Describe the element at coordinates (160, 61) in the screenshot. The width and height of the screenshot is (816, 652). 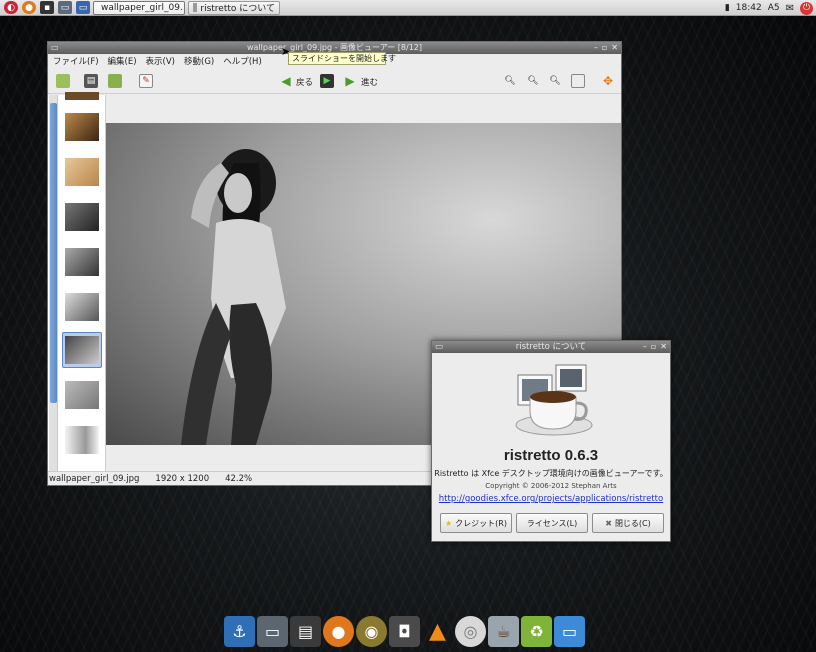
I see `menu-view: 表示(V)` at that location.